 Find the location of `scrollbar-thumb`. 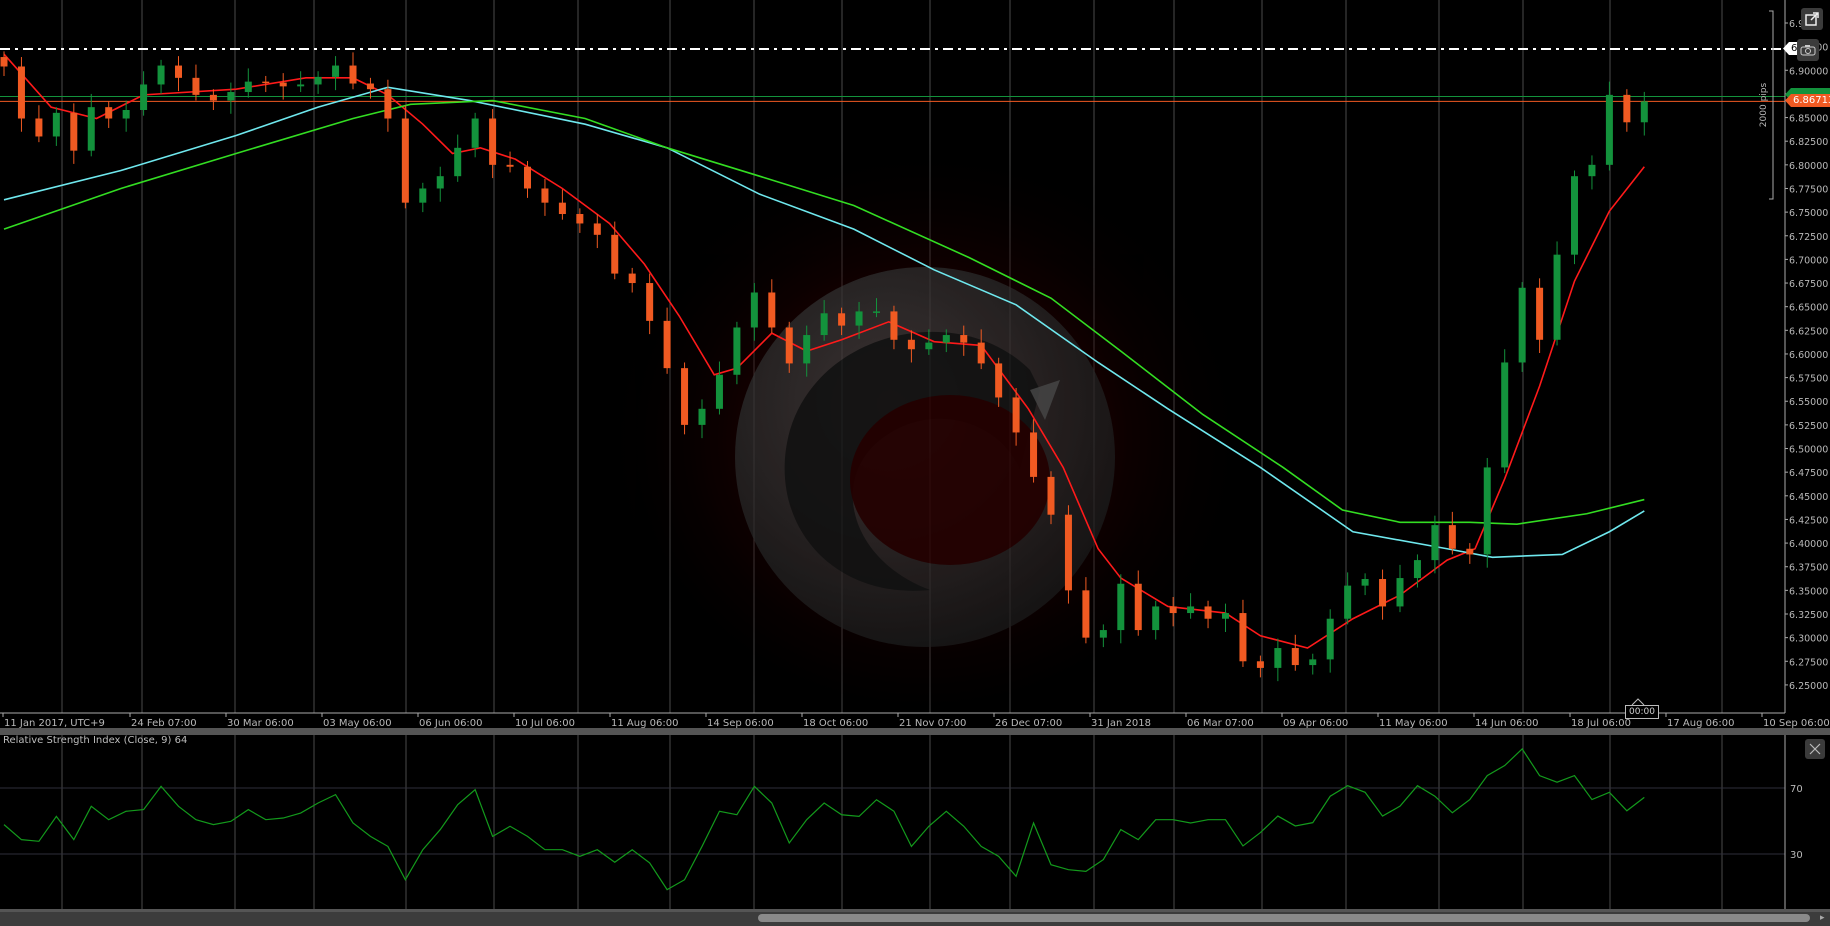

scrollbar-thumb is located at coordinates (1284, 918).